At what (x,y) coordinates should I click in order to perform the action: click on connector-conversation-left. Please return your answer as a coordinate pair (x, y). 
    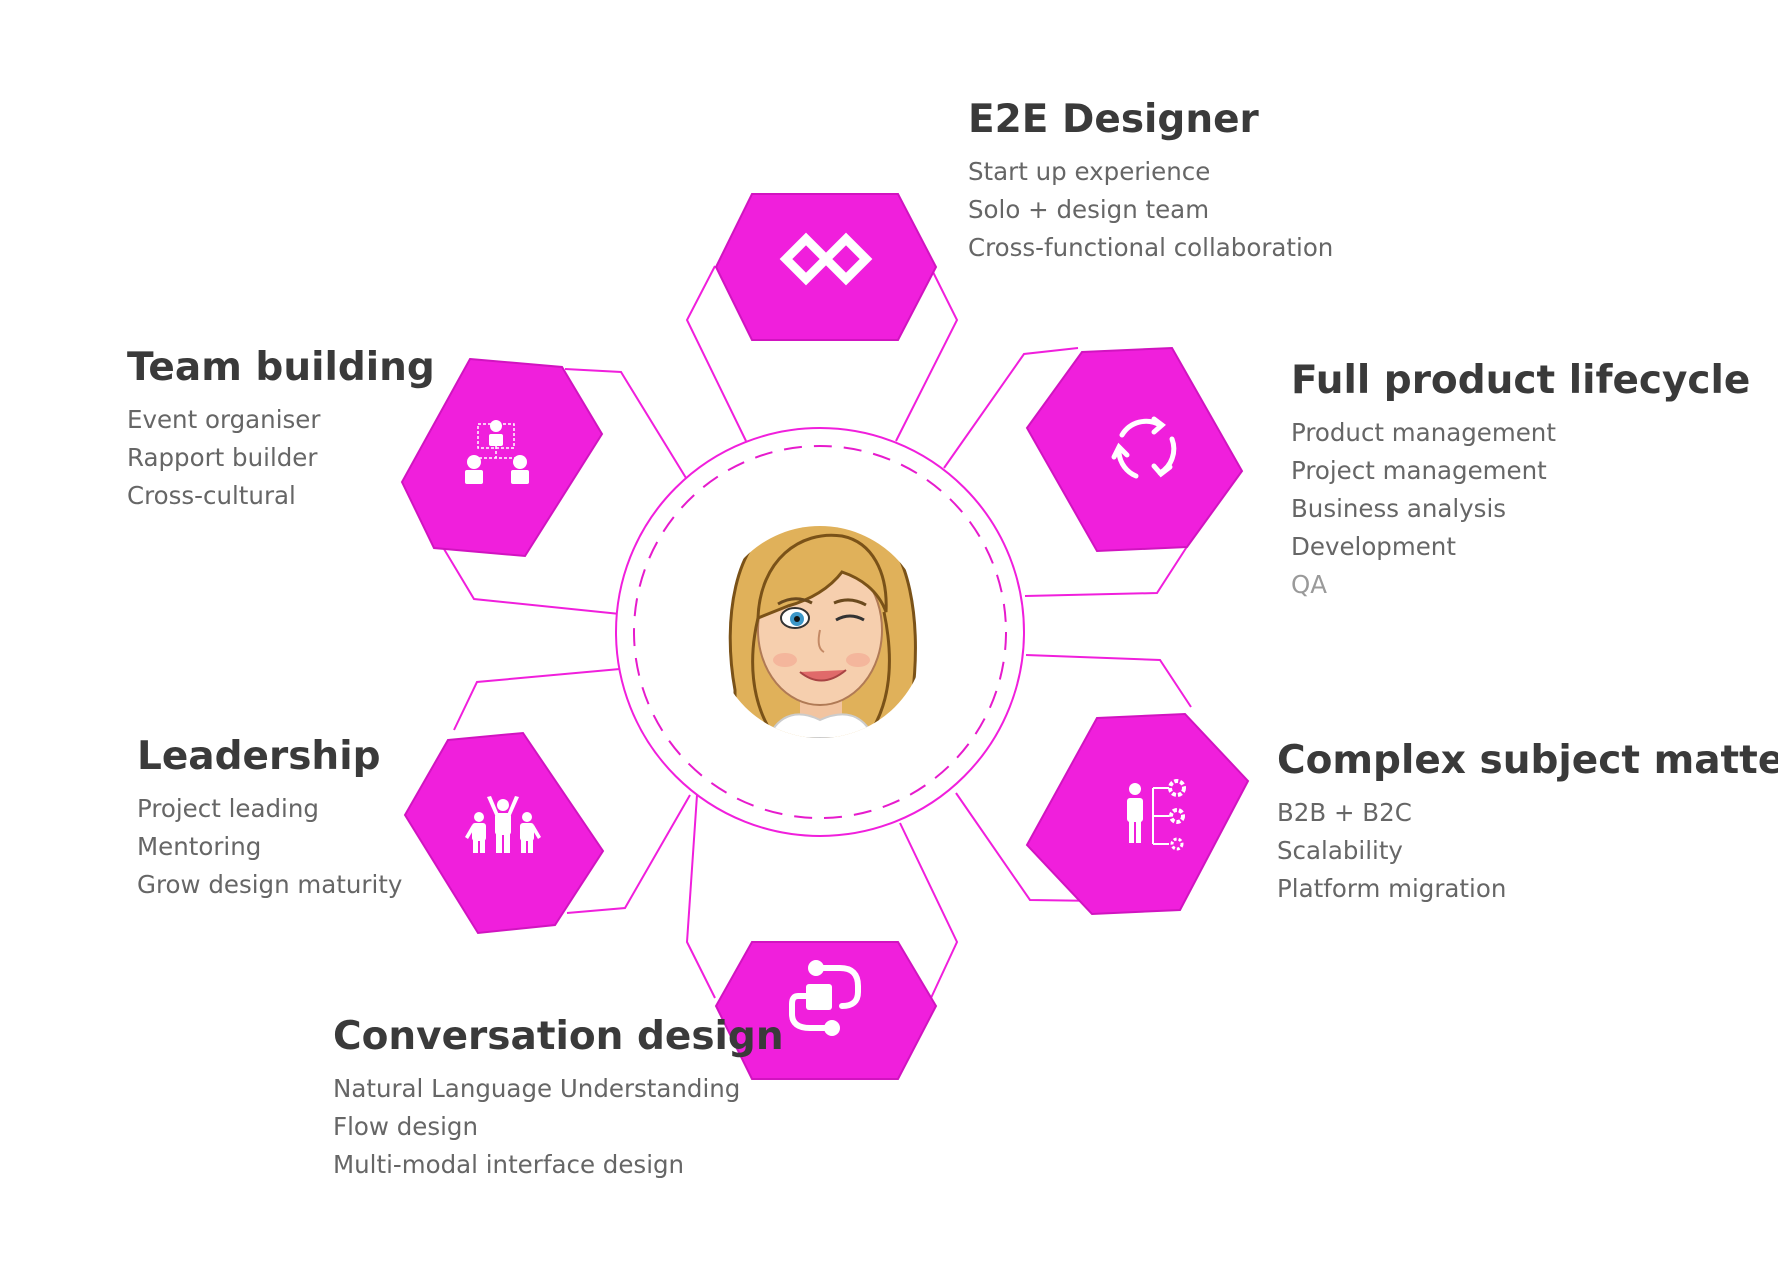
    Looking at the image, I should click on (700, 896).